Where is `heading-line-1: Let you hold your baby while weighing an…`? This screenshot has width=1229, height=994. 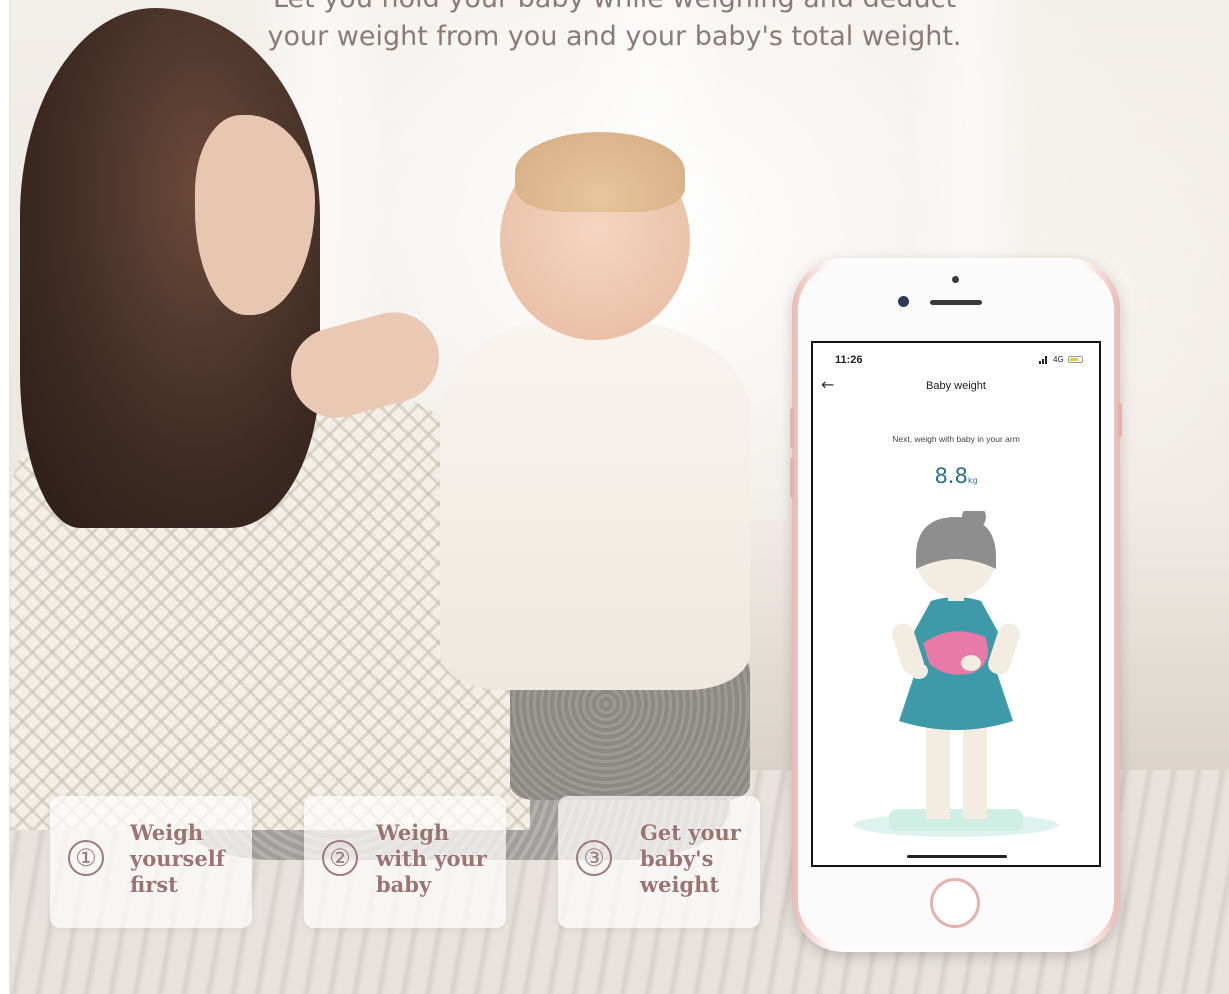
heading-line-1: Let you hold your baby while weighing an… is located at coordinates (614, 9).